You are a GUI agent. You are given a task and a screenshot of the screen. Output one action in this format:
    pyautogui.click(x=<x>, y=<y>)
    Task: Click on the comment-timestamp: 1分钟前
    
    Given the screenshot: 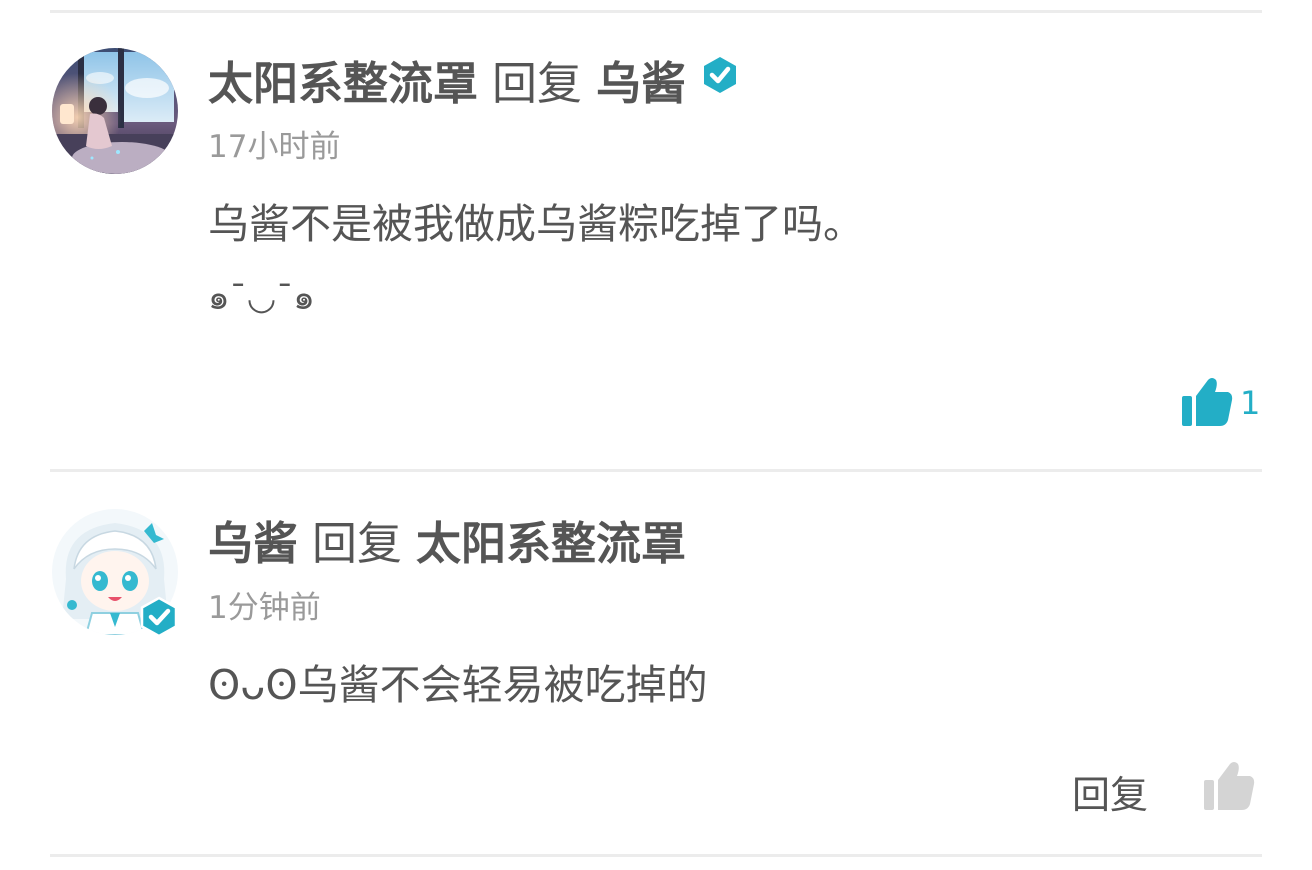 What is the action you would take?
    pyautogui.click(x=264, y=608)
    